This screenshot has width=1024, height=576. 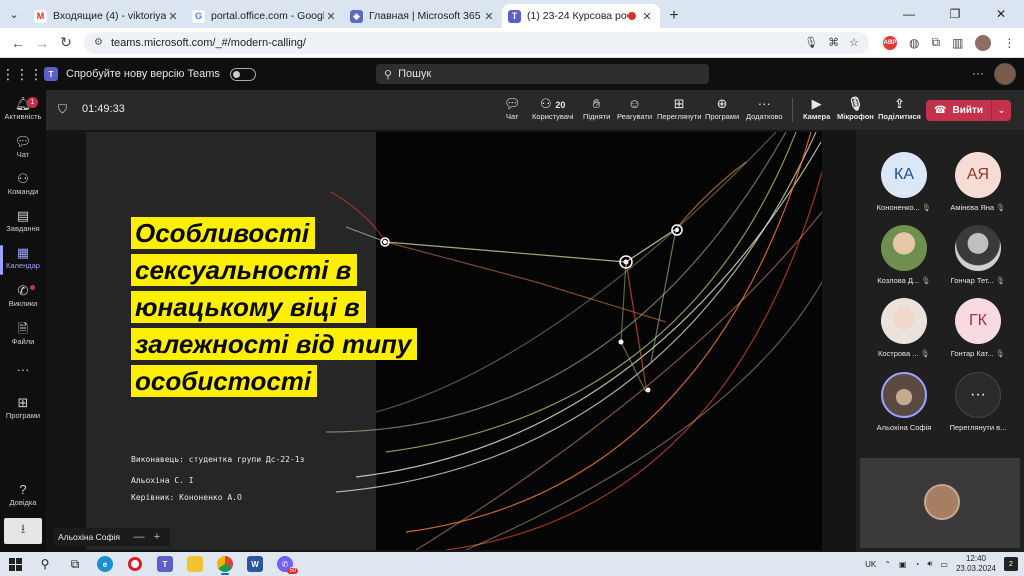 I want to click on language-indicator: UK, so click(x=870, y=564).